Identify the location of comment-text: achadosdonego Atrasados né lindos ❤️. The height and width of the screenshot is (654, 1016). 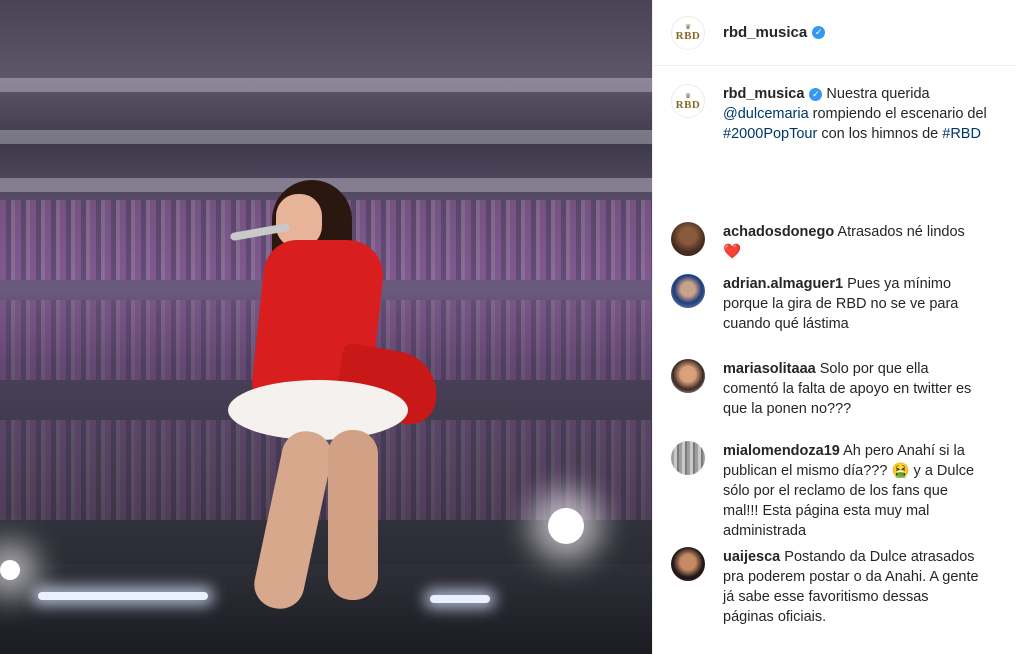
(853, 242).